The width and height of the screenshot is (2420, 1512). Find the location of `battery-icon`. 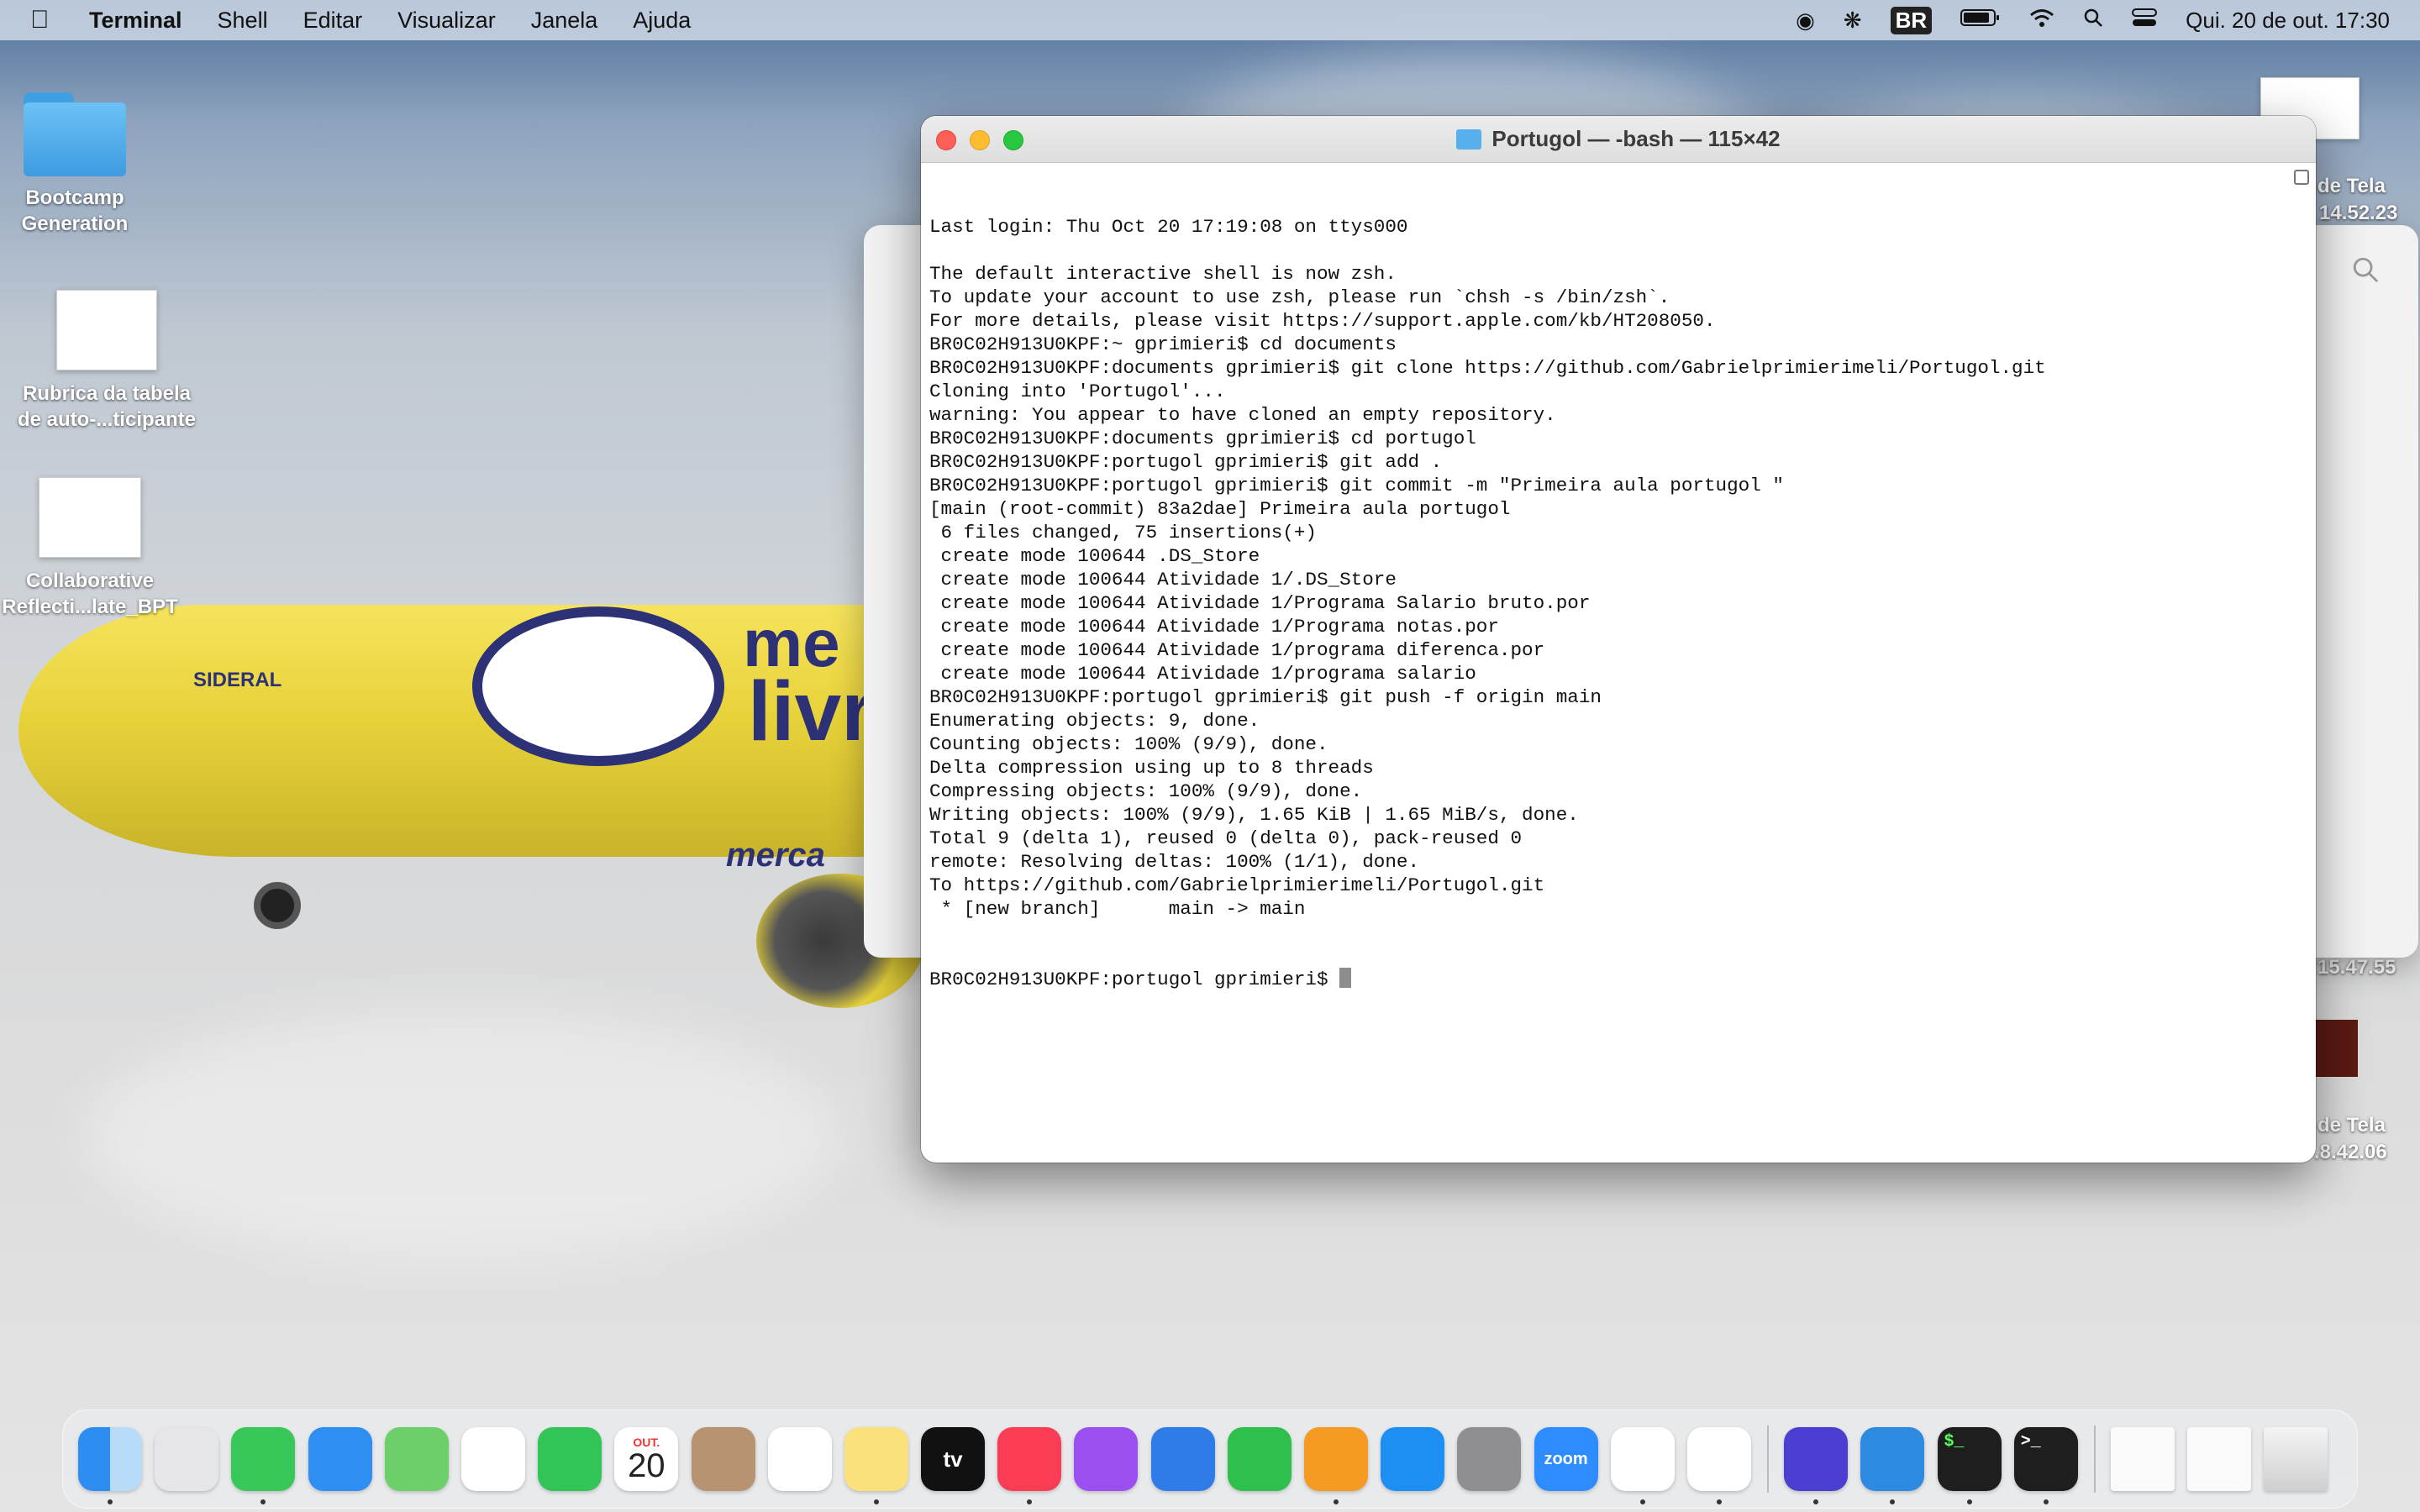

battery-icon is located at coordinates (1981, 21).